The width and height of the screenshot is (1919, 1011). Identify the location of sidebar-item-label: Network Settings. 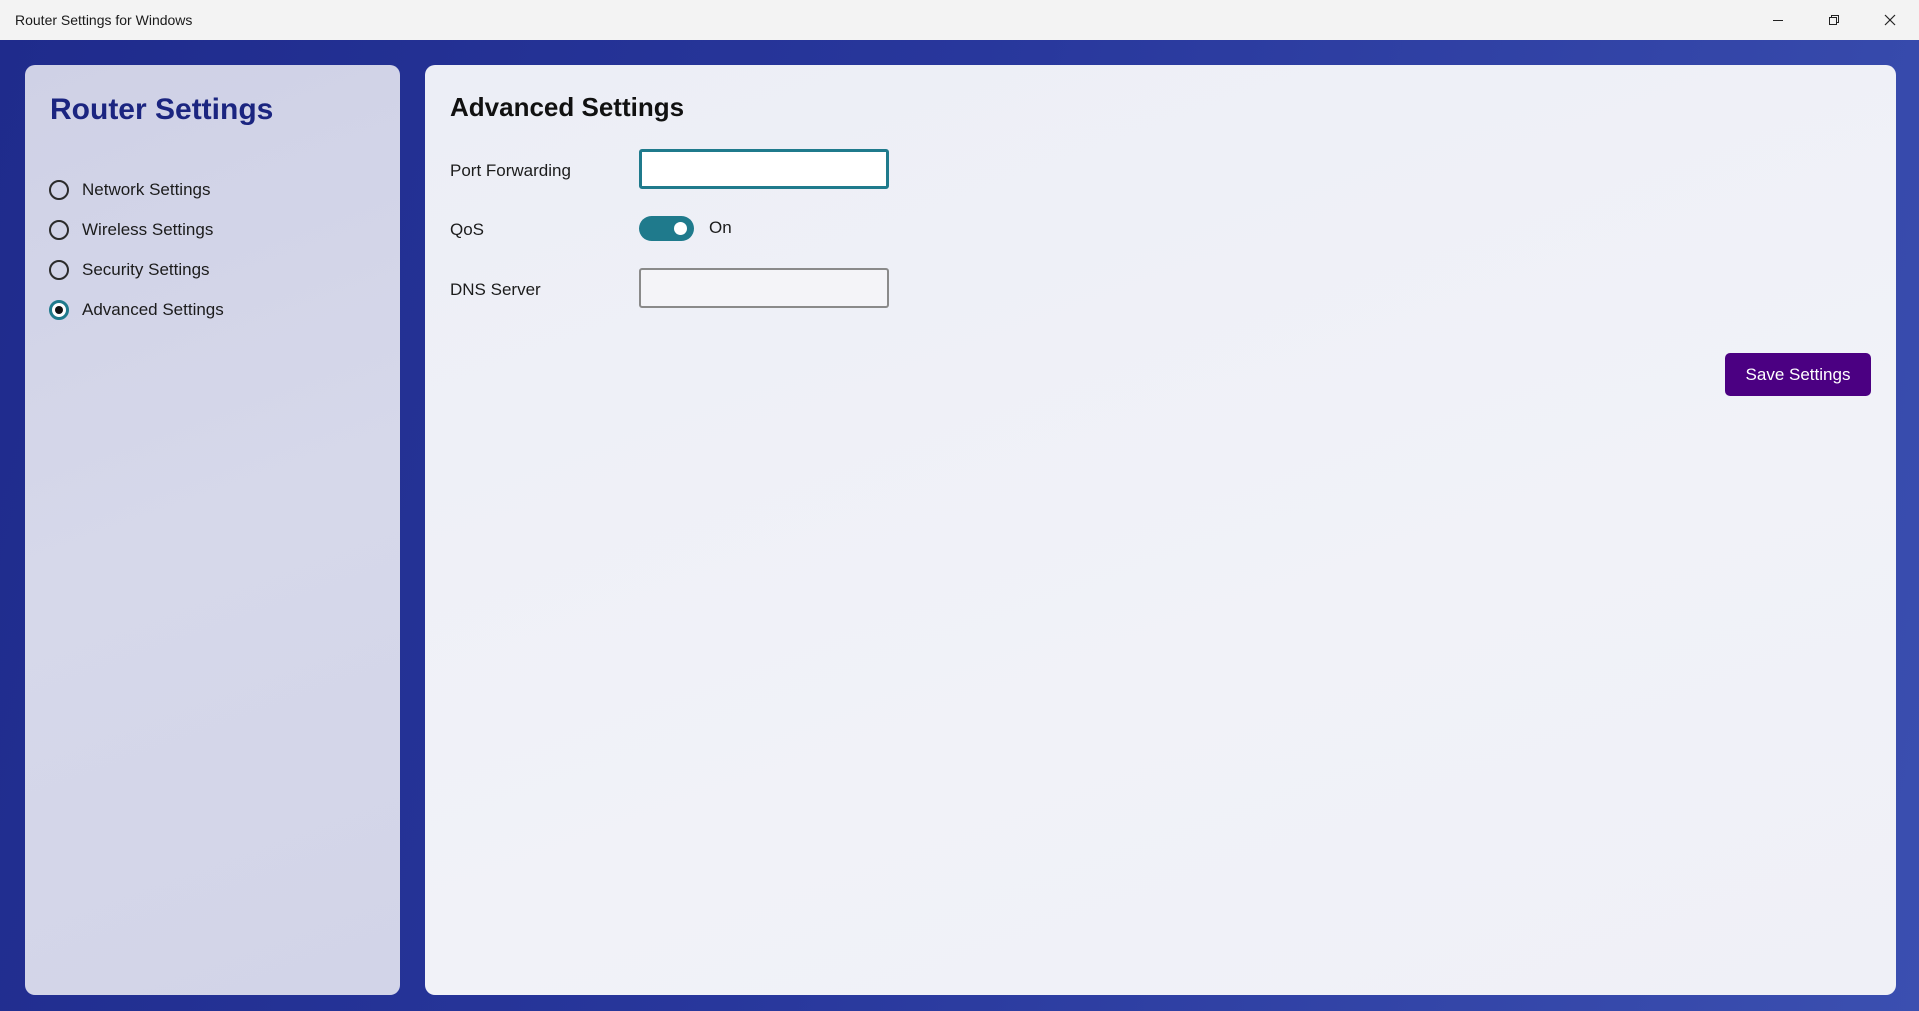
(146, 189).